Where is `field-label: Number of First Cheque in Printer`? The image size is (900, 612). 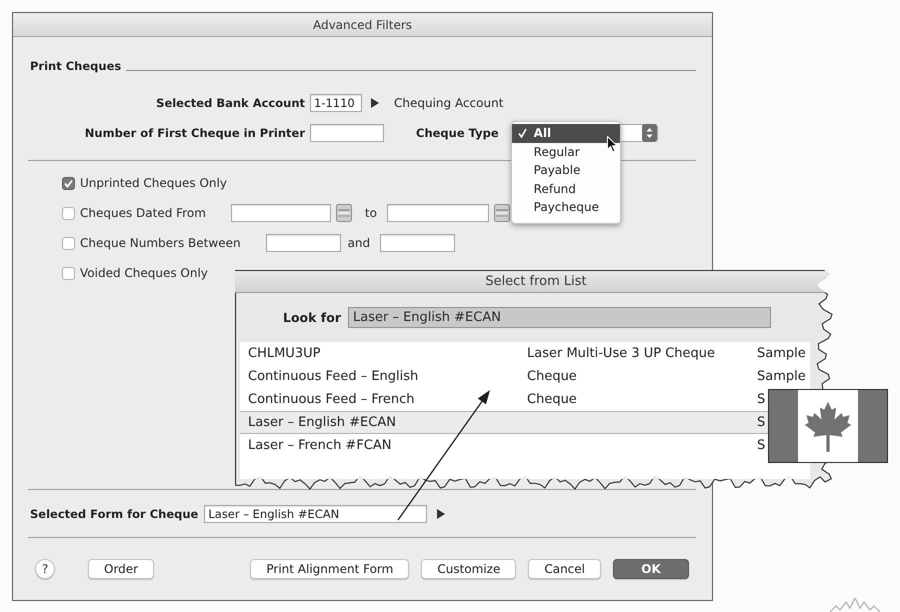 field-label: Number of First Cheque in Printer is located at coordinates (194, 133).